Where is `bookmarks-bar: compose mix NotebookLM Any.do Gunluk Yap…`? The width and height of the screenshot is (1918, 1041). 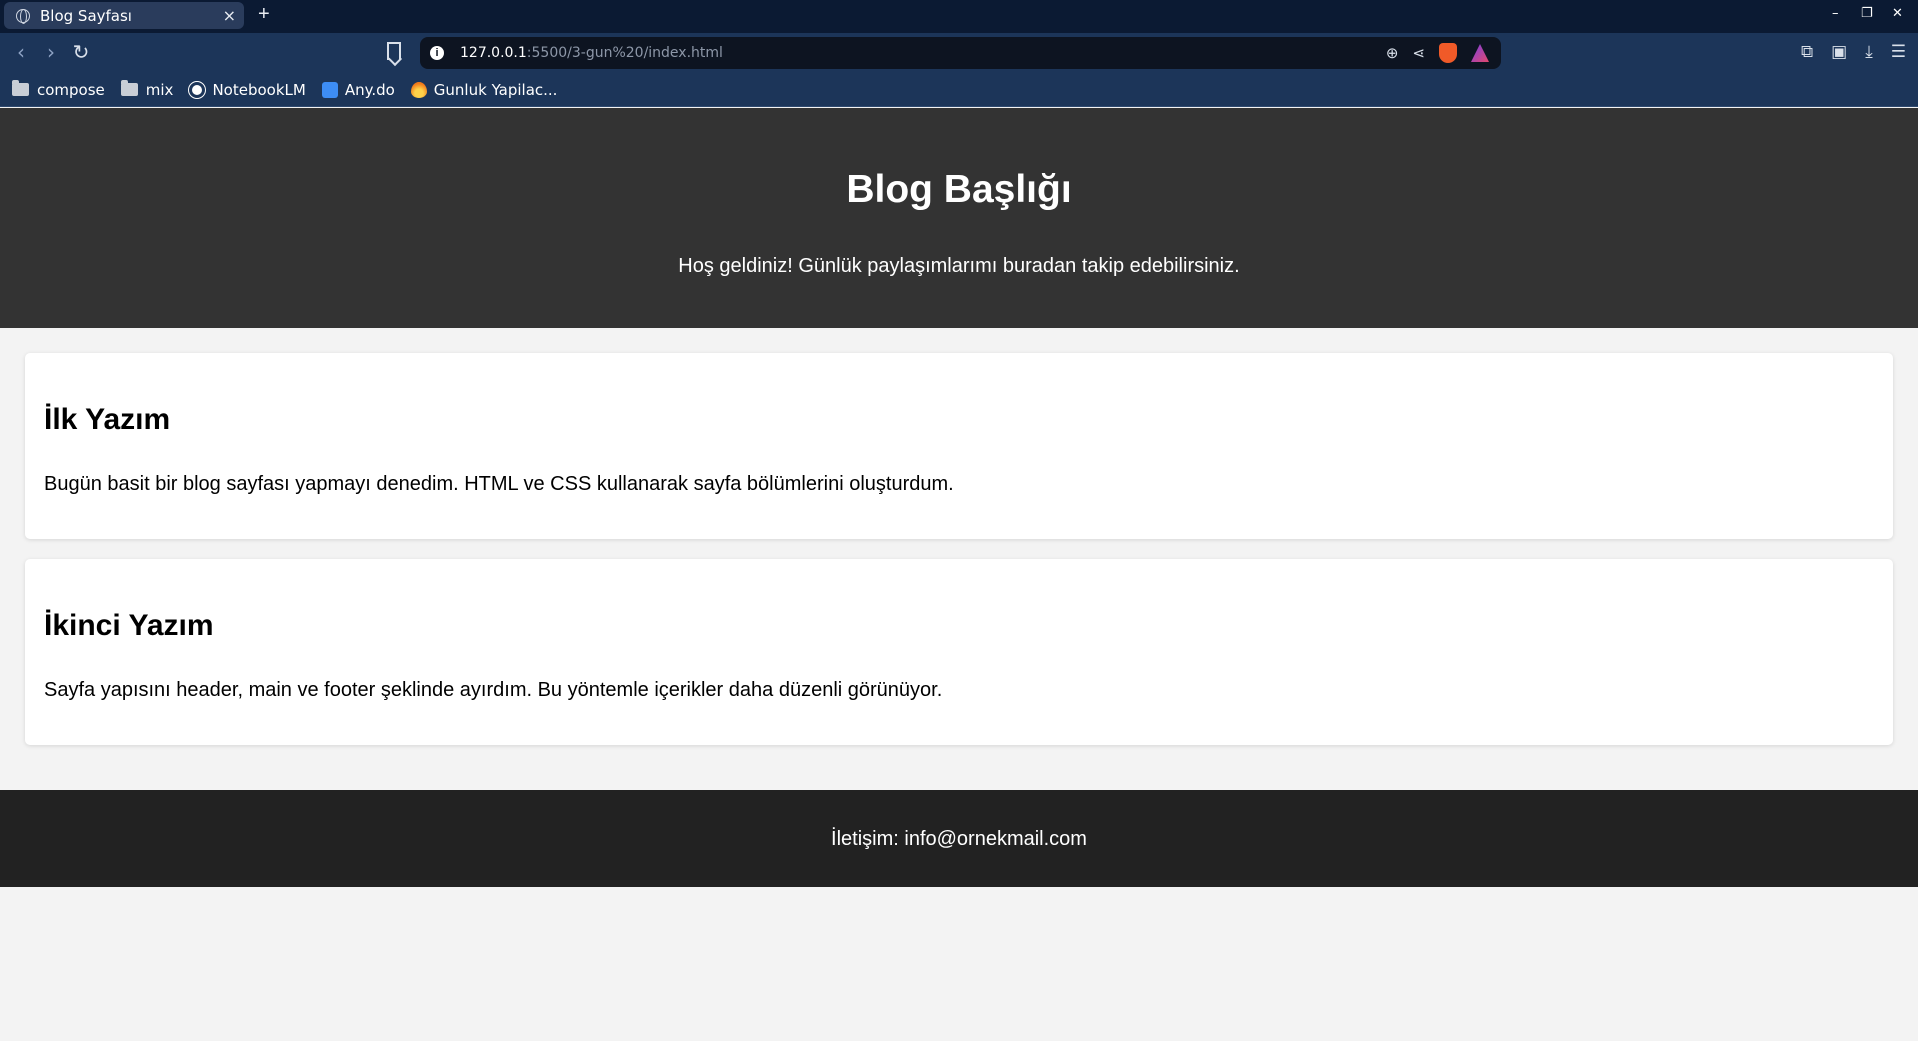
bookmarks-bar: compose mix NotebookLM Any.do Gunluk Yap… is located at coordinates (959, 90).